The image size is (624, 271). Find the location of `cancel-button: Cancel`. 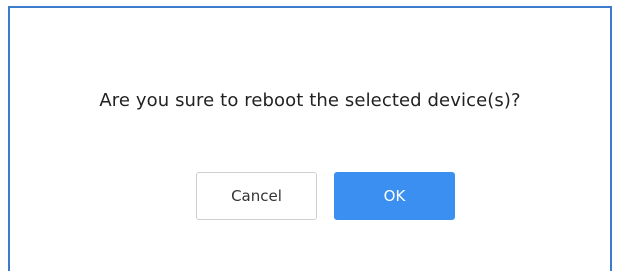

cancel-button: Cancel is located at coordinates (256, 196).